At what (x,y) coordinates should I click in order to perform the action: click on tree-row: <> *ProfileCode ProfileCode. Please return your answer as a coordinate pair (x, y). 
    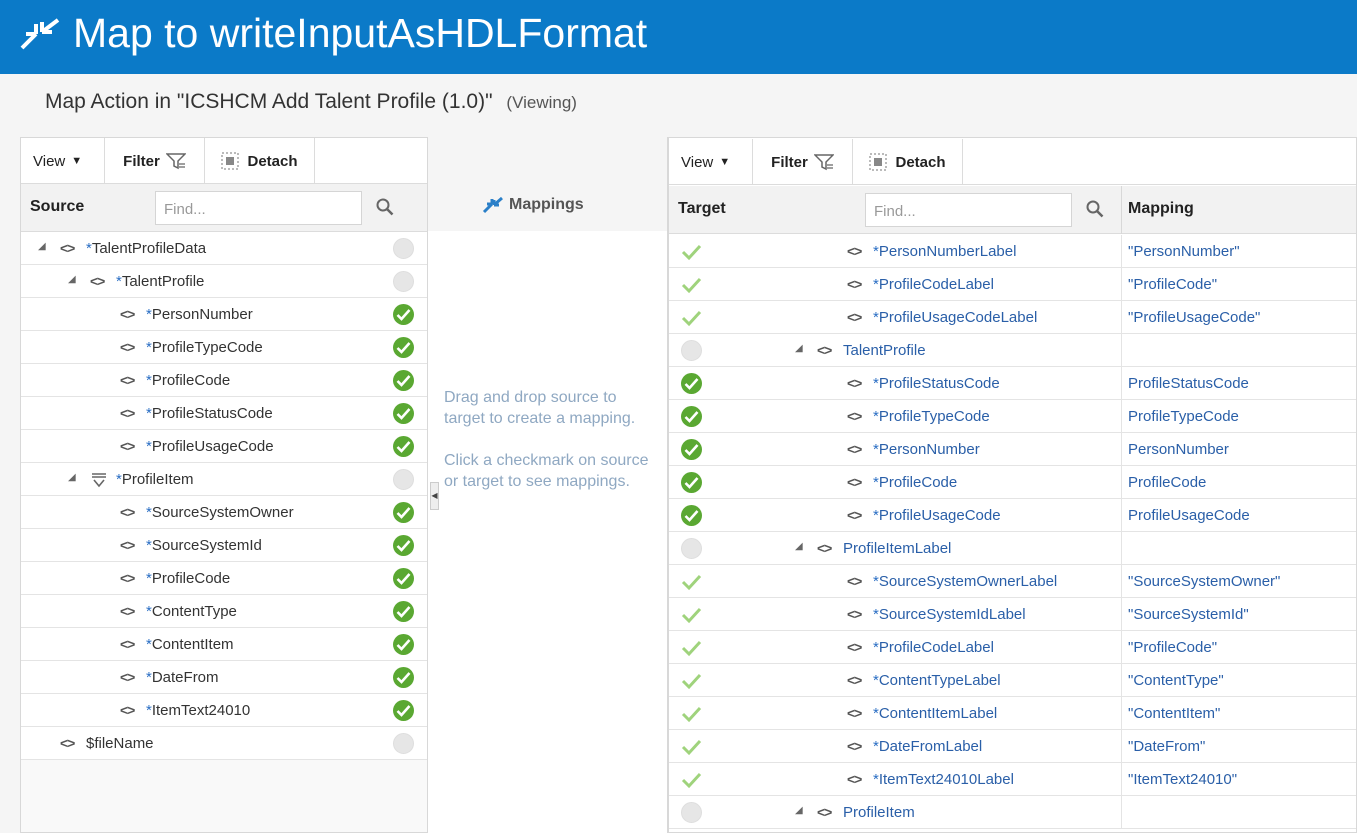
    Looking at the image, I should click on (1012, 482).